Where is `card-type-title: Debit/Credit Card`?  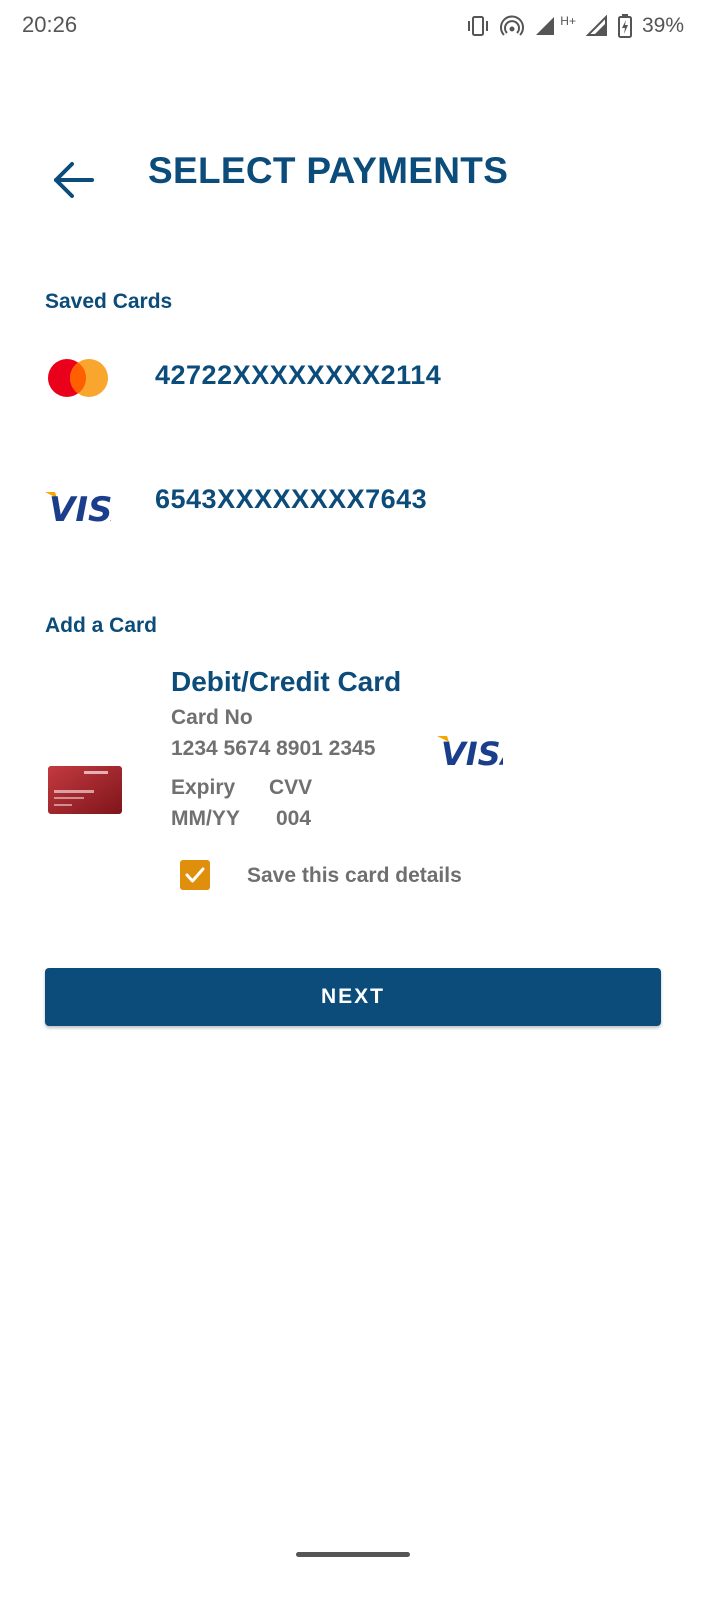
card-type-title: Debit/Credit Card is located at coordinates (286, 681).